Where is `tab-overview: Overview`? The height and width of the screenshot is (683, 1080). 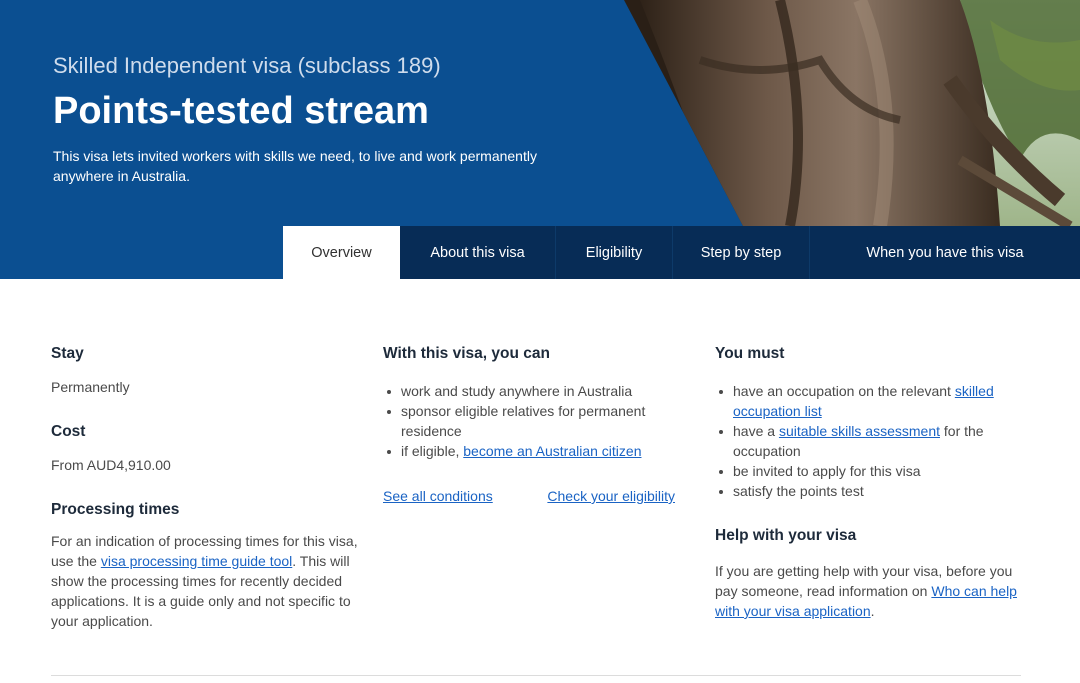
tab-overview: Overview is located at coordinates (341, 252).